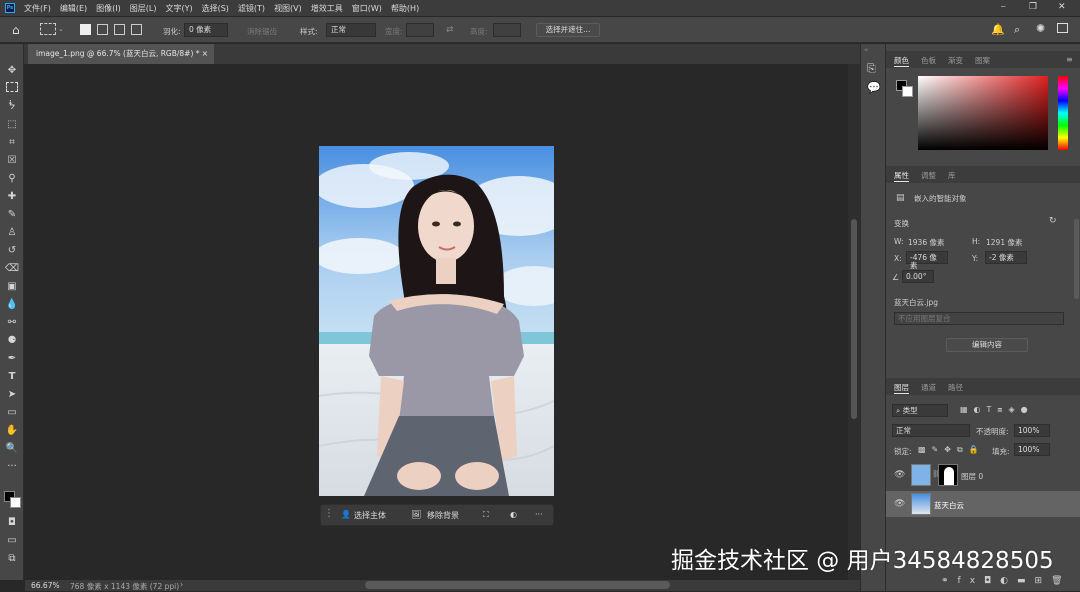 Image resolution: width=1080 pixels, height=592 pixels. Describe the element at coordinates (12, 395) in the screenshot. I see `path-selection-tool-icon: ➤` at that location.